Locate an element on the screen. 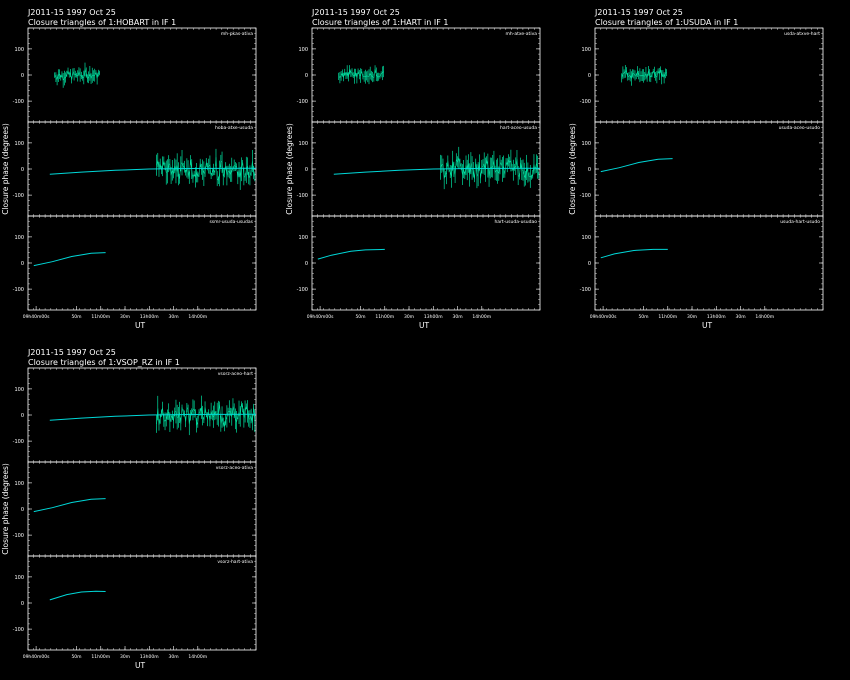  panel-subtitle: Closure triangles of 1:USUDA in IF 1 is located at coordinates (666, 22).